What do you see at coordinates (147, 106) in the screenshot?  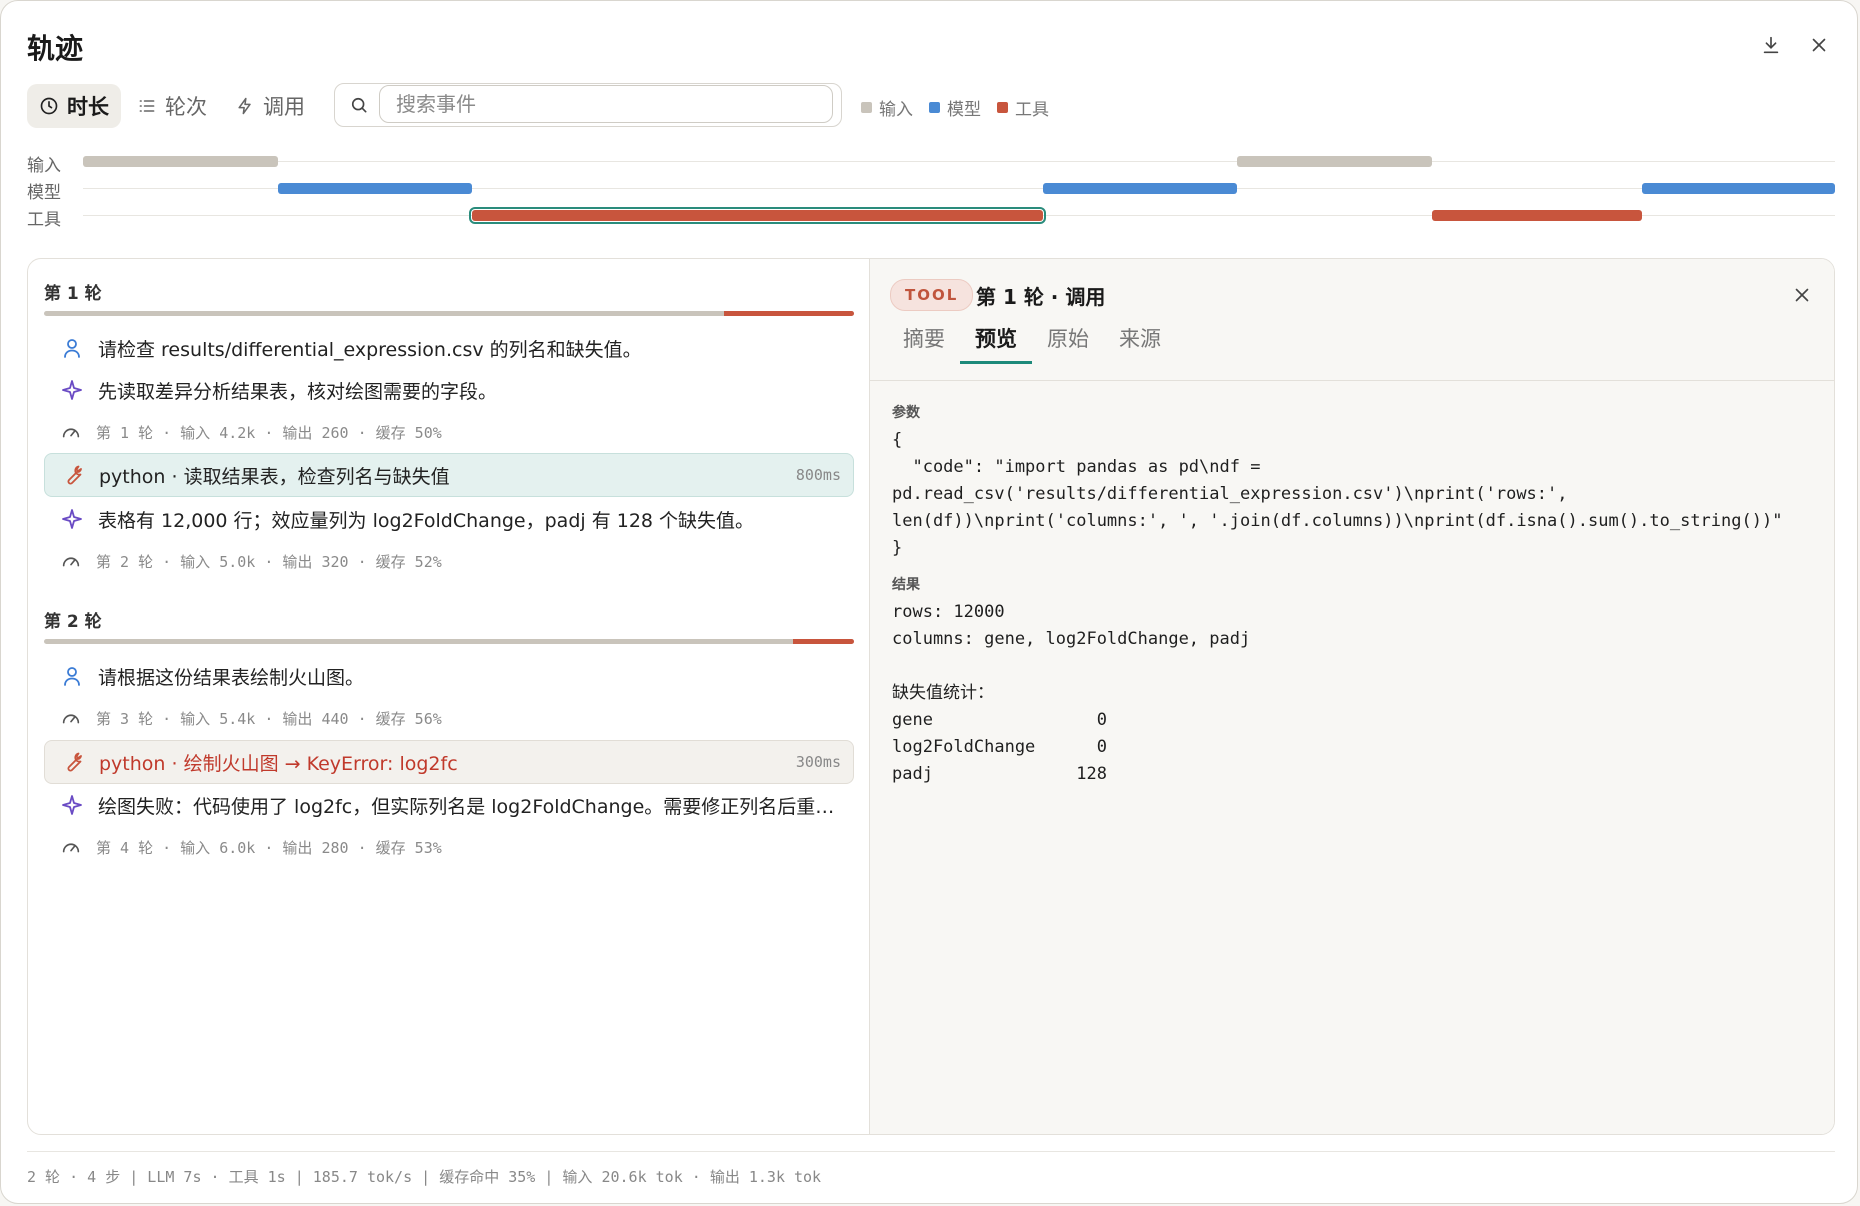 I see `list-icon` at bounding box center [147, 106].